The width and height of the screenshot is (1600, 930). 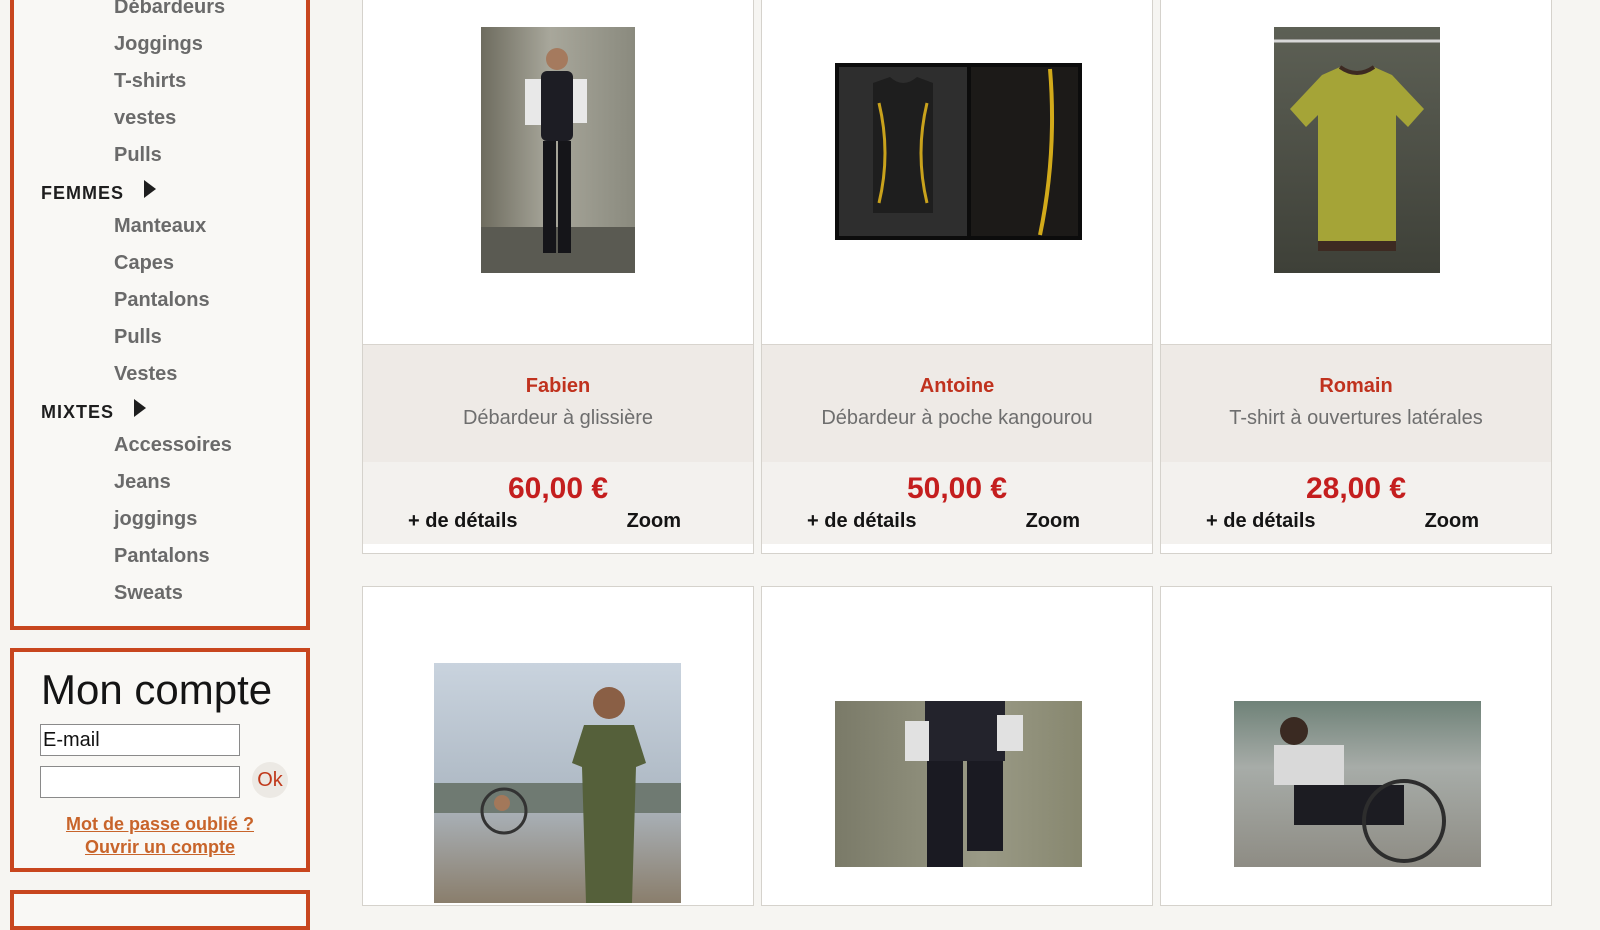 I want to click on menu-item-accessoires: Accessoires, so click(x=173, y=445).